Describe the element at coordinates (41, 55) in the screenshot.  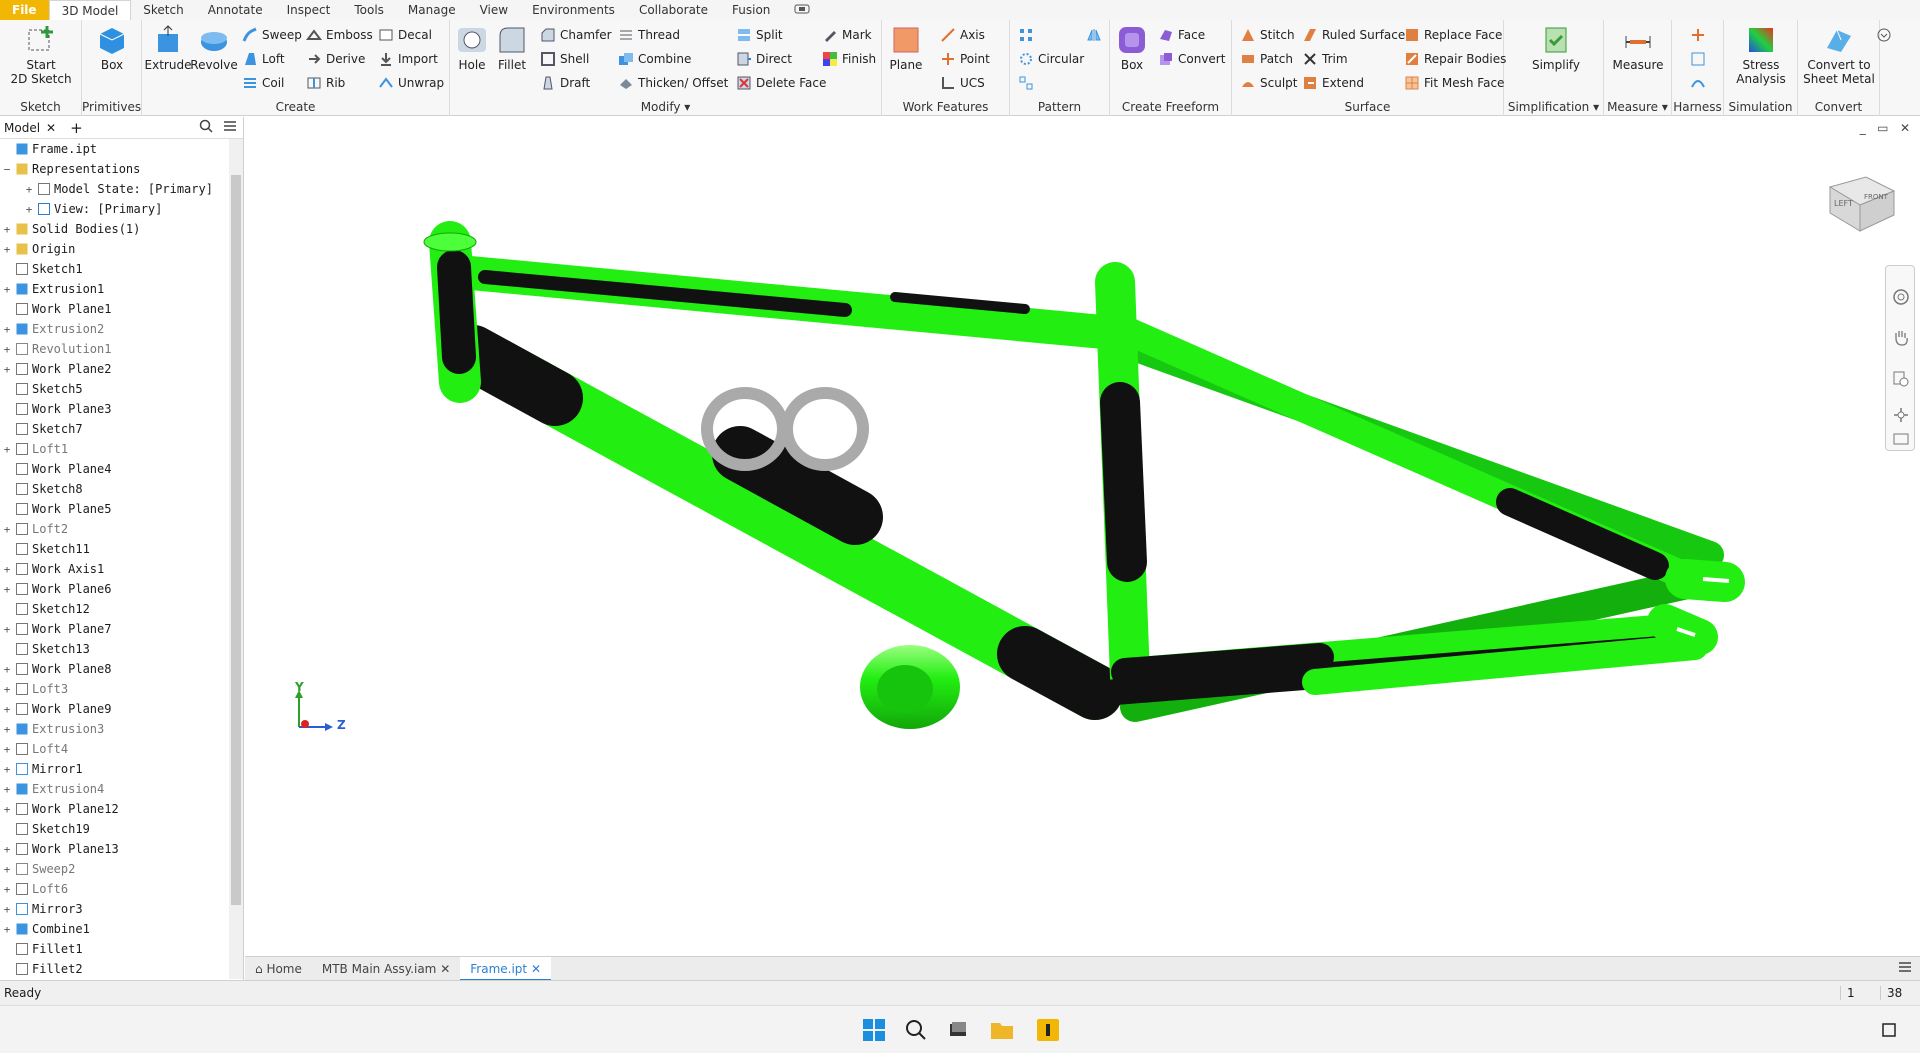
I see `start-2d-sketch-button: Start 2D Sketch` at that location.